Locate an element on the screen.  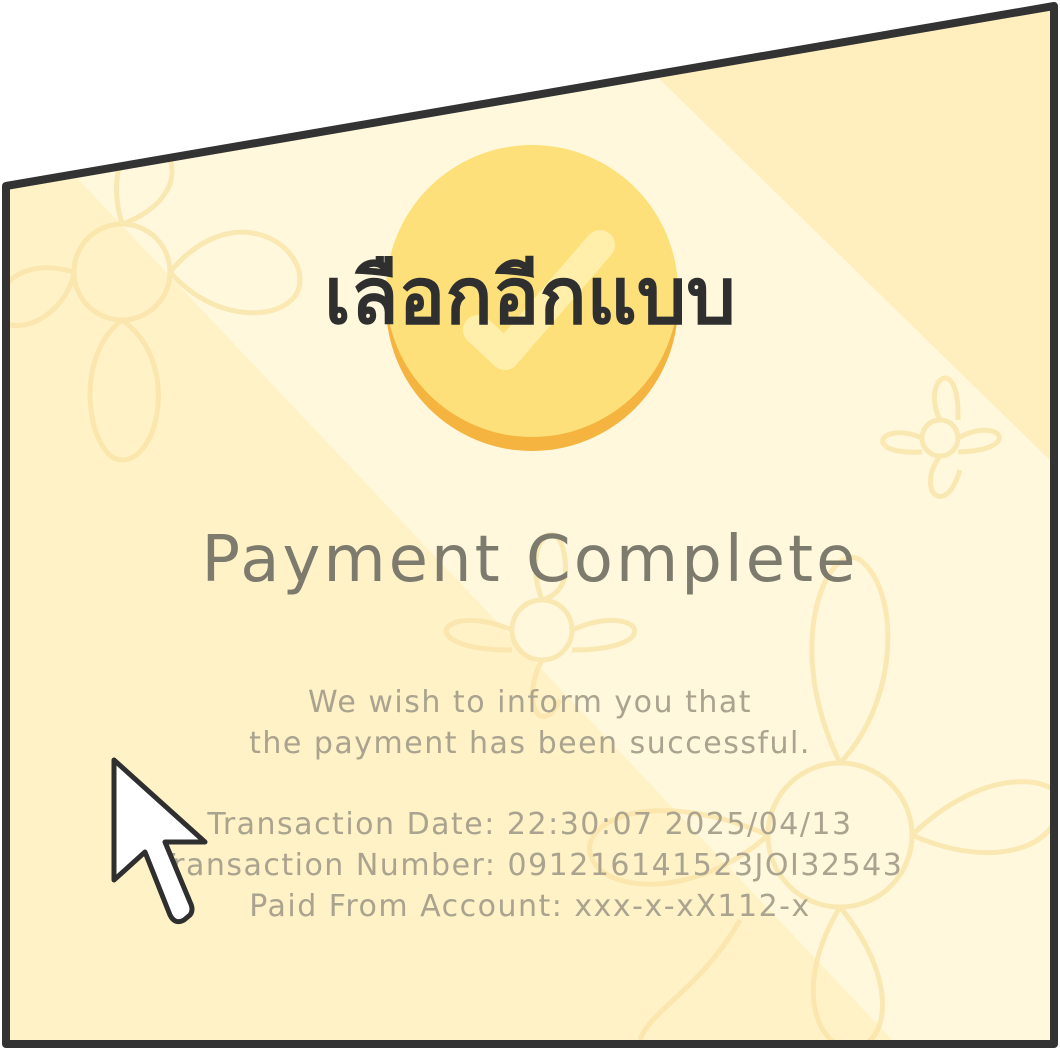
message-line-1: We wish to inform you that is located at coordinates (529, 702).